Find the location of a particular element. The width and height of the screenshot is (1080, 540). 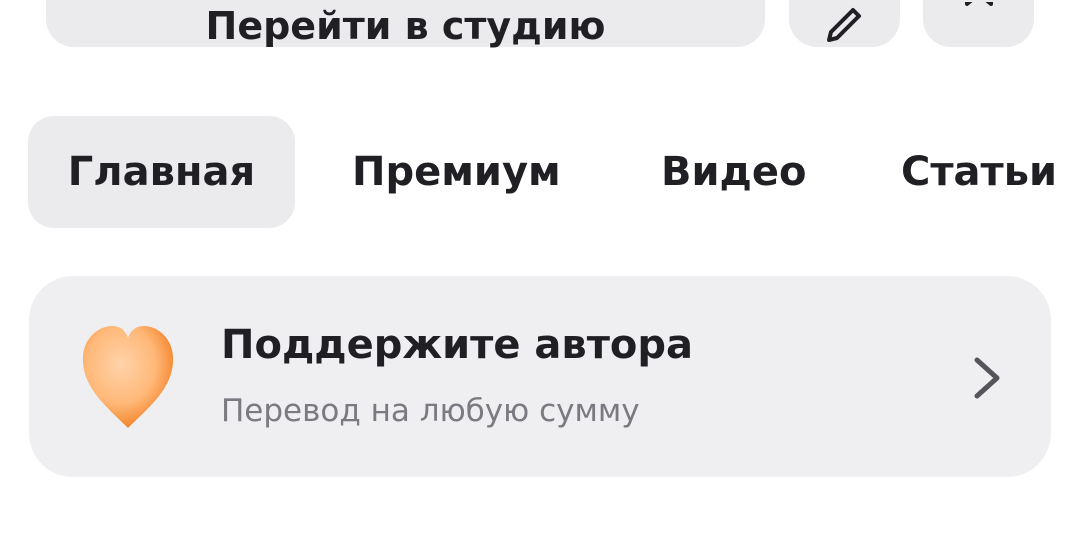

pencil-icon is located at coordinates (843, 25).